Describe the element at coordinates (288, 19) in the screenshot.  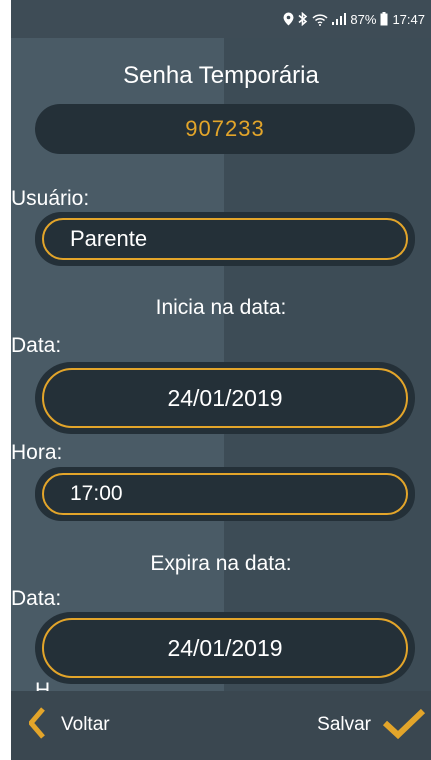
I see `location-icon` at that location.